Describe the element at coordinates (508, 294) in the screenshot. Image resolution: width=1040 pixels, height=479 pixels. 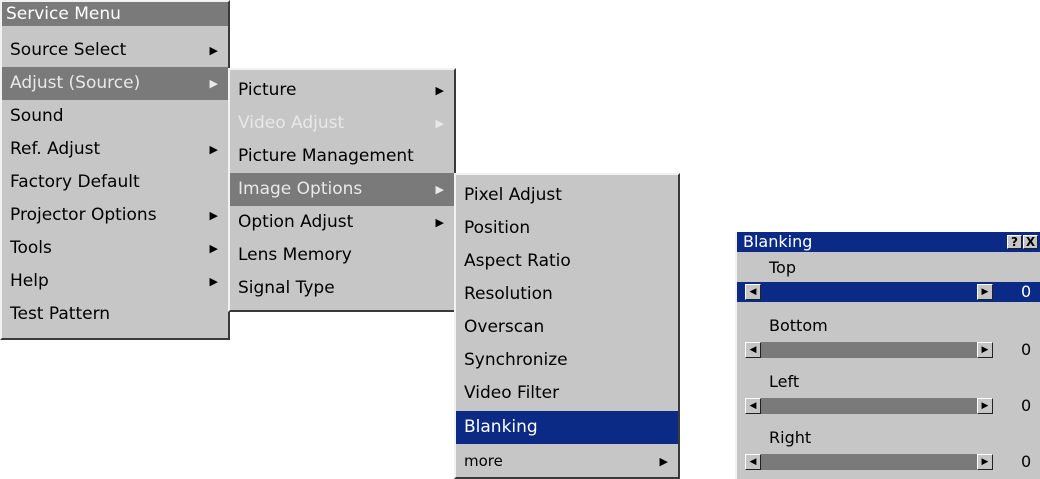
I see `menu-item-label: Resolution` at that location.